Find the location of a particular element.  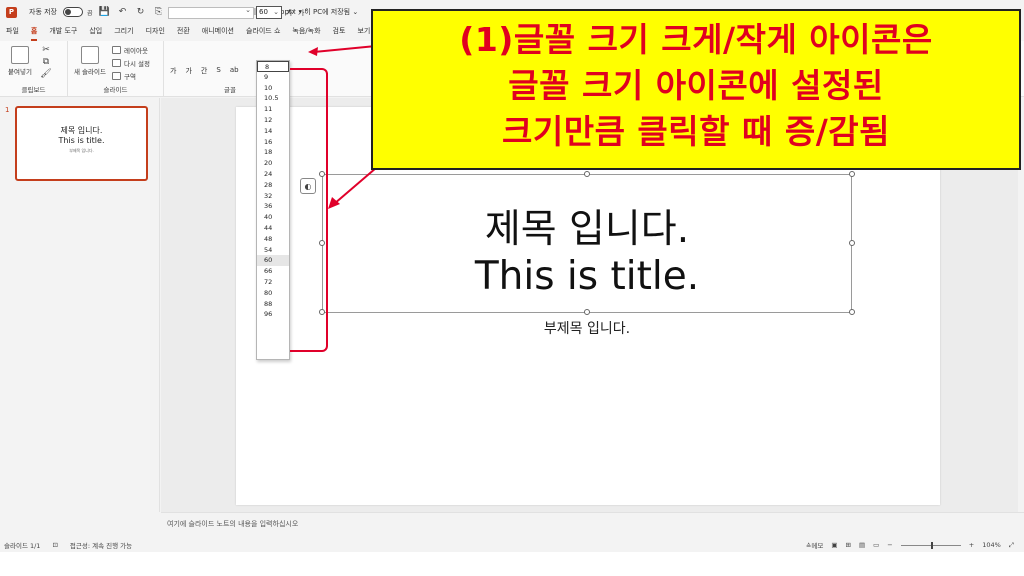

font-size-option: 66 is located at coordinates (273, 271).